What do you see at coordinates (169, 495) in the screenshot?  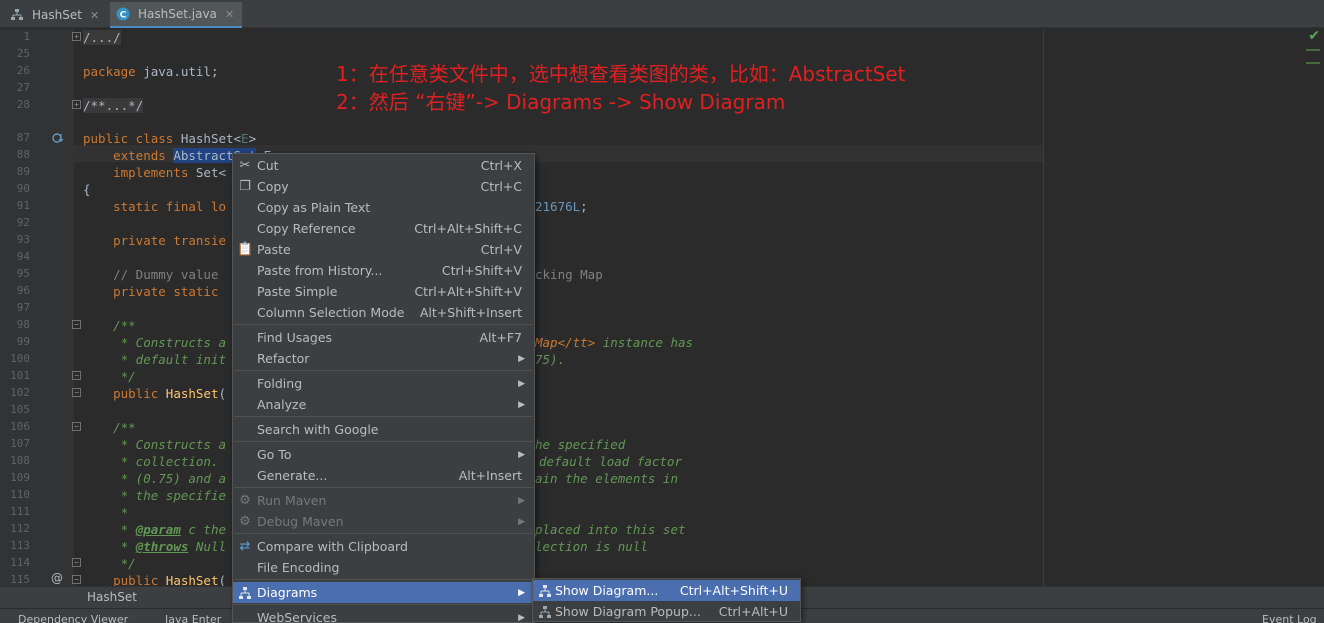 I see `code-line: * the specifie` at bounding box center [169, 495].